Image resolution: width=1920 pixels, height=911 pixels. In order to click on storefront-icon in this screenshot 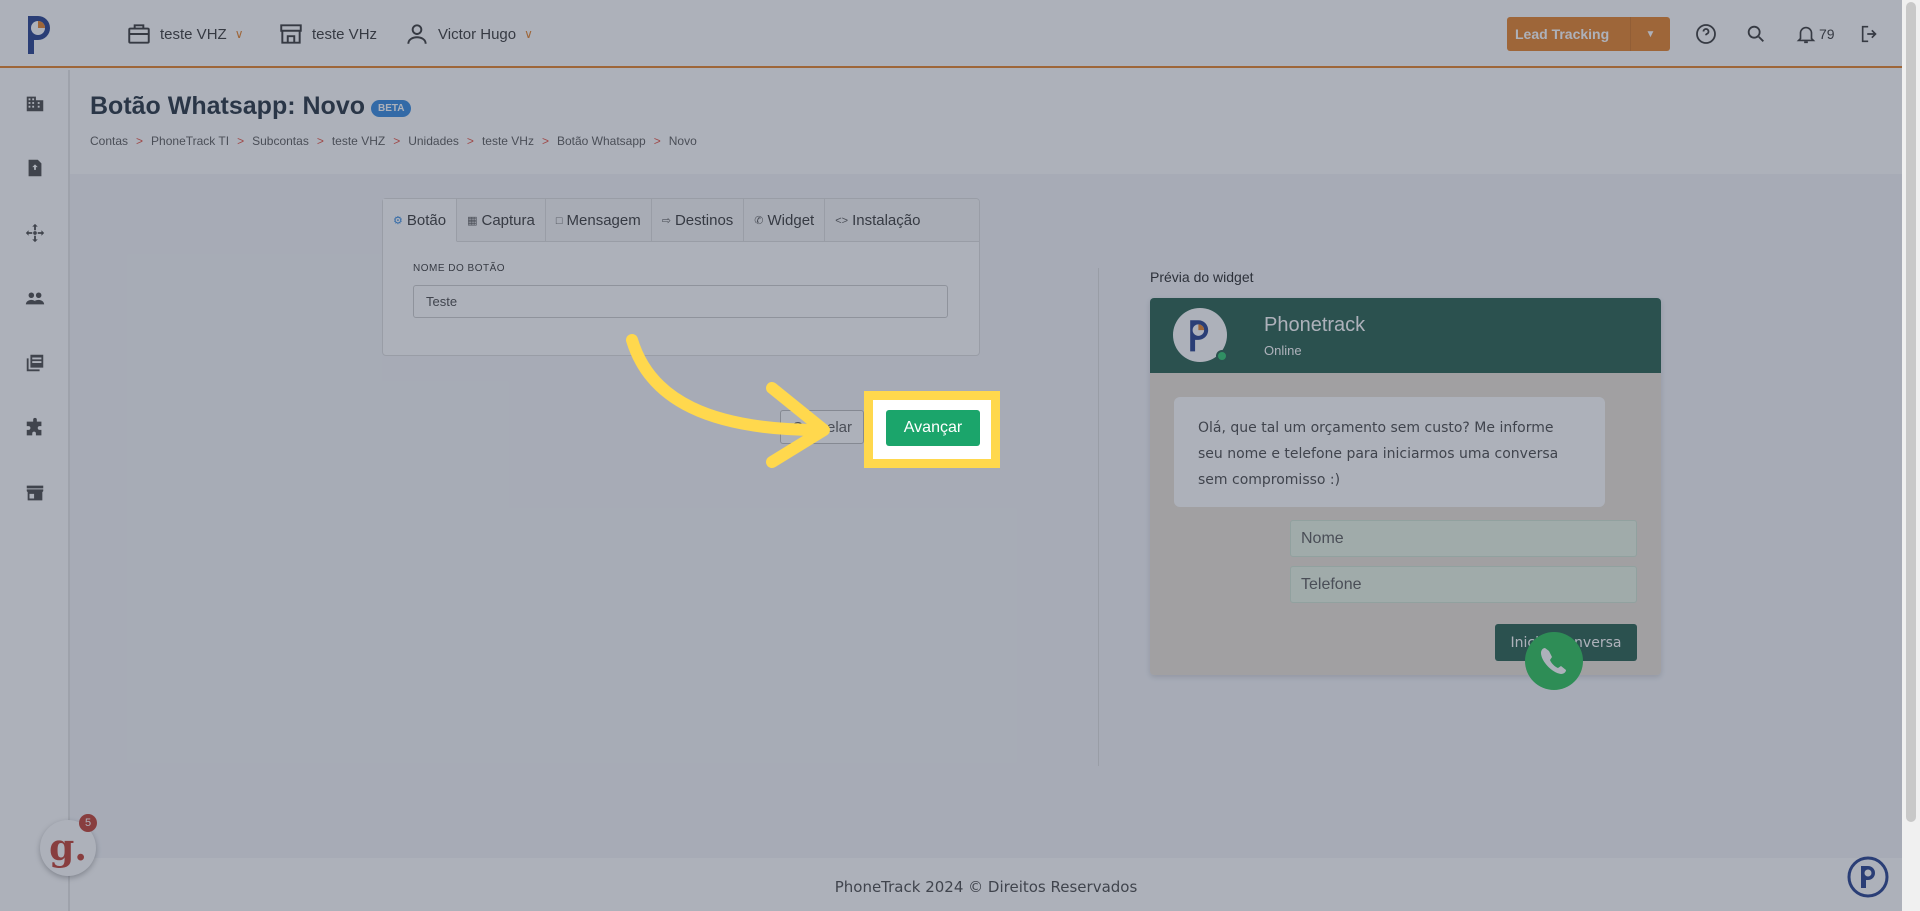, I will do `click(35, 493)`.